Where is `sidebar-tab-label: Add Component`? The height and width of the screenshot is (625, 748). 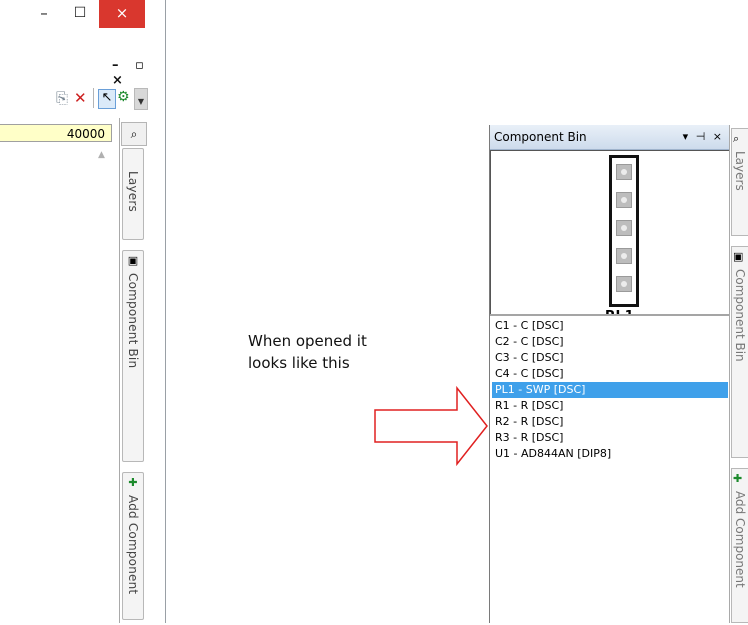 sidebar-tab-label: Add Component is located at coordinates (133, 545).